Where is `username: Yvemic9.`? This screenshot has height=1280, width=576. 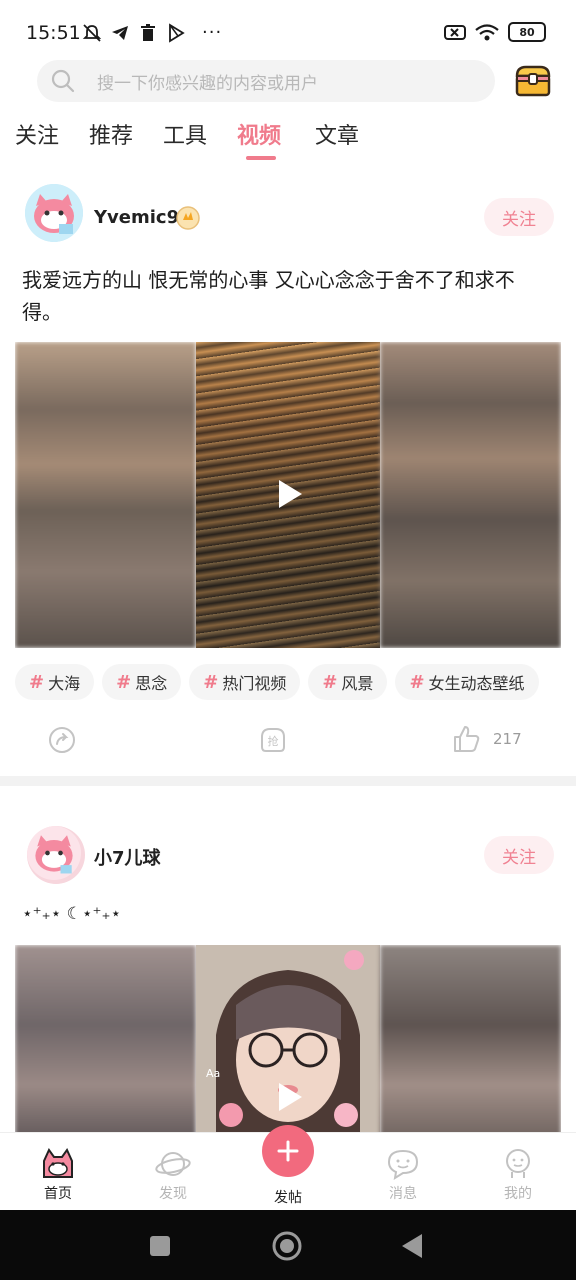
username: Yvemic9. is located at coordinates (140, 217).